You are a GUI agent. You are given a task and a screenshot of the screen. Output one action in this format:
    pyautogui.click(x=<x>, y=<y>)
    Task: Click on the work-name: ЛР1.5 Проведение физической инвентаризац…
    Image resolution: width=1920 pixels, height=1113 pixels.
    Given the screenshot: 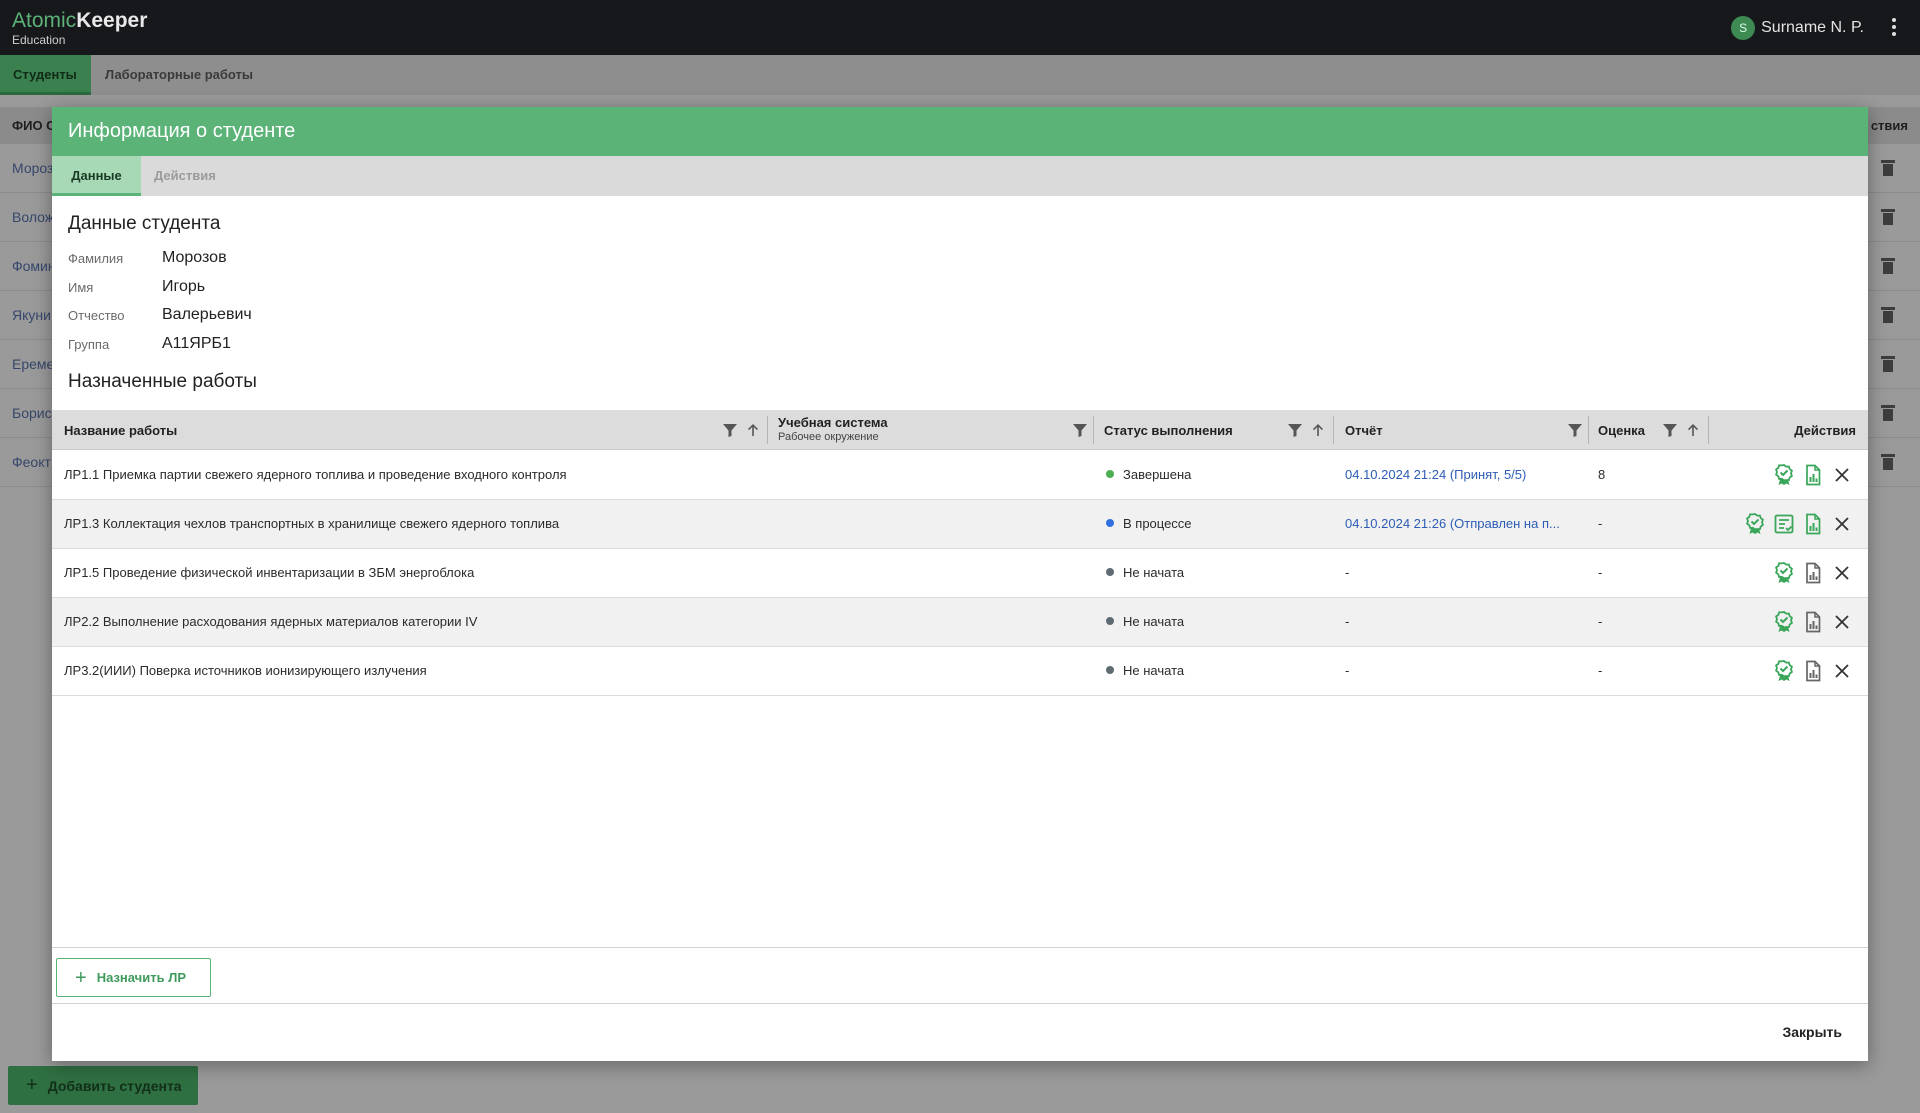 What is the action you would take?
    pyautogui.click(x=269, y=572)
    